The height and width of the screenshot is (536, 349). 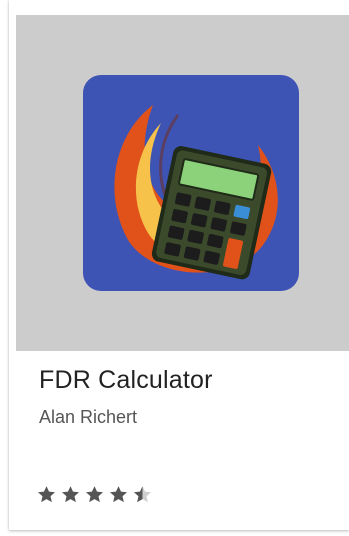 I want to click on half-star-icon, so click(x=142, y=494).